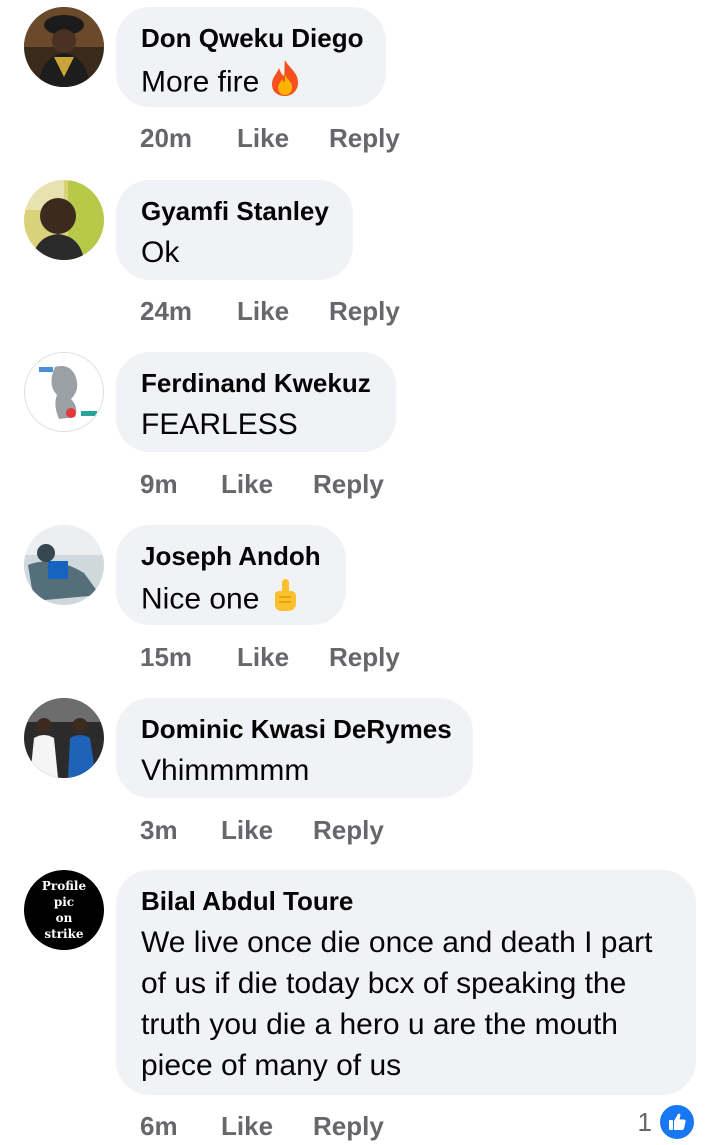  Describe the element at coordinates (64, 934) in the screenshot. I see `avatar-text: strike` at that location.